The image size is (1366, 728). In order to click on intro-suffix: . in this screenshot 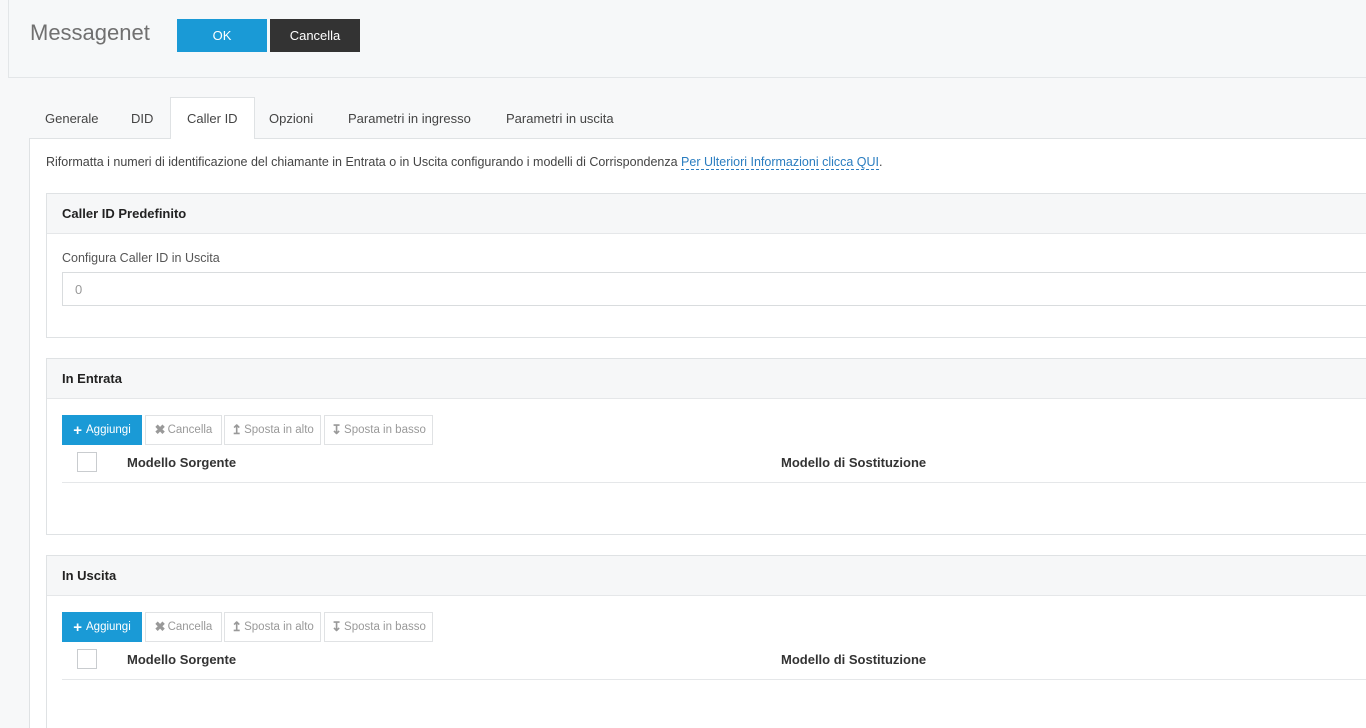, I will do `click(881, 162)`.